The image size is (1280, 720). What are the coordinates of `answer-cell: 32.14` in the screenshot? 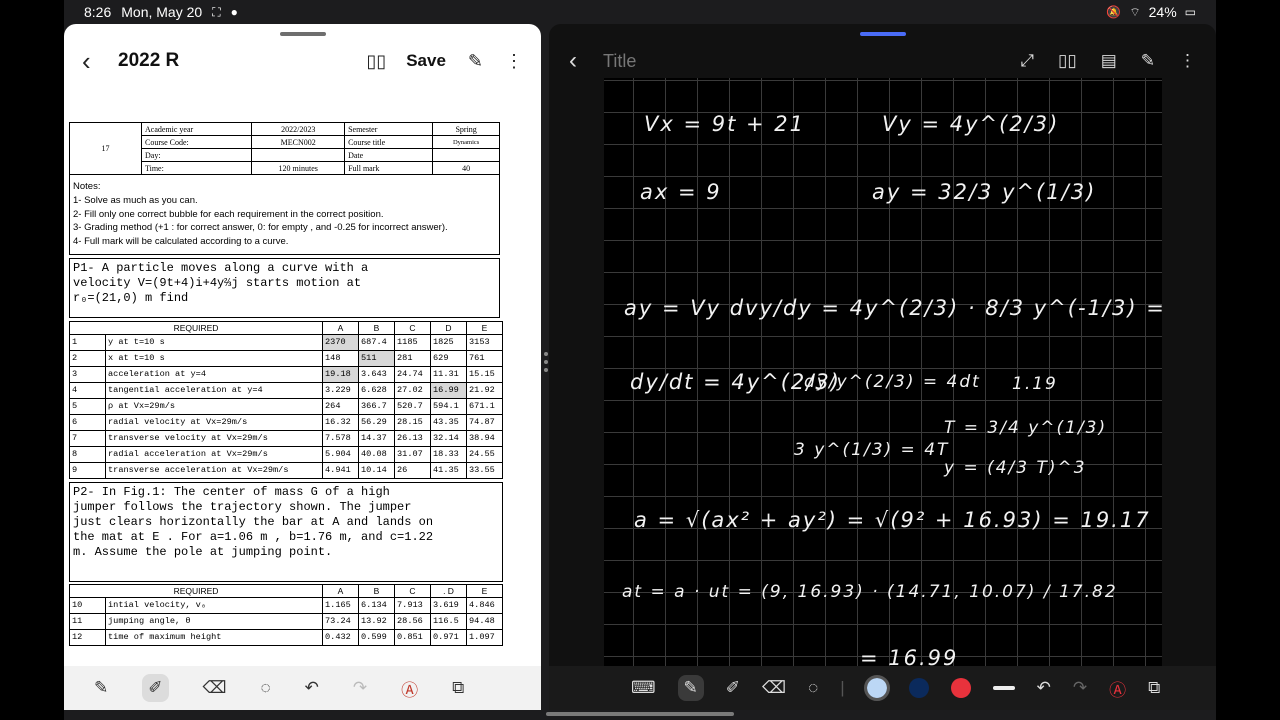 It's located at (448, 438).